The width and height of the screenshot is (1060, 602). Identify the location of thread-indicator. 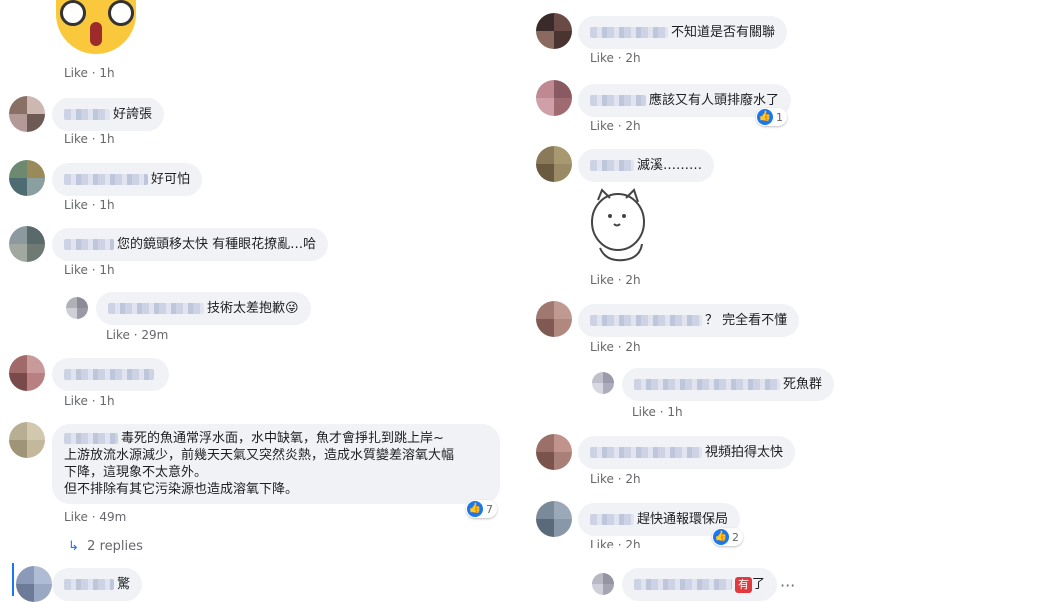
(13, 579).